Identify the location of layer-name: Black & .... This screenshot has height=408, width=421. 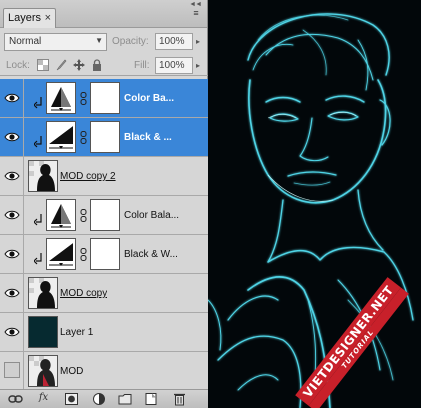
(164, 137).